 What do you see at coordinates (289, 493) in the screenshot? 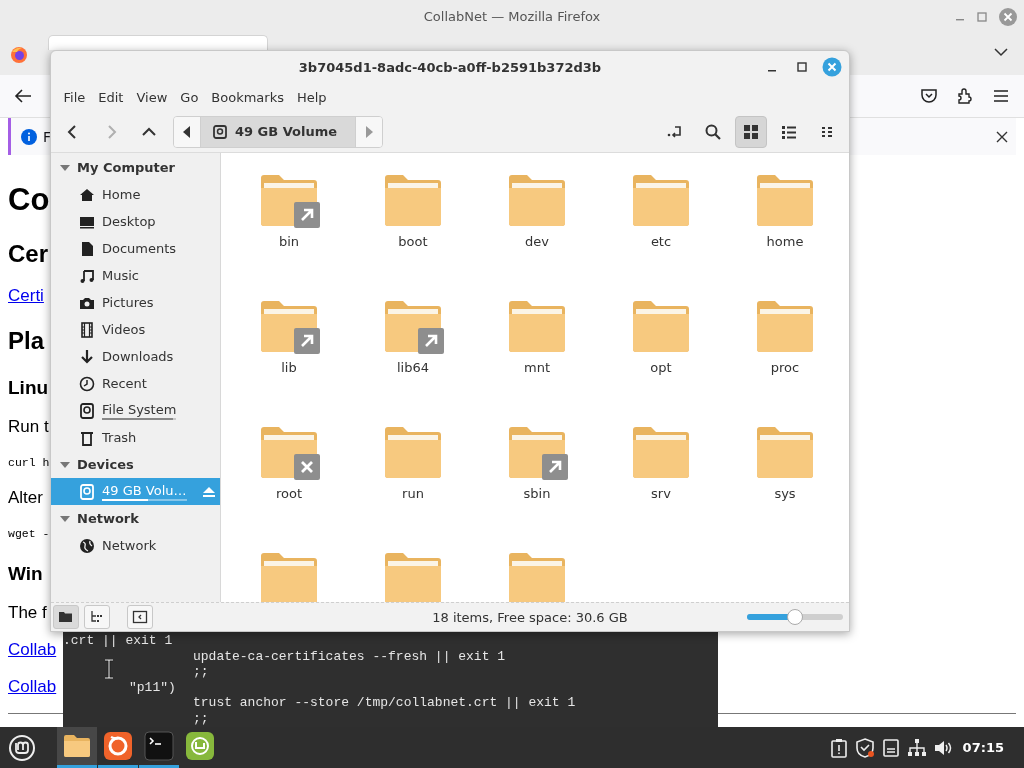
I see `file-name: root` at bounding box center [289, 493].